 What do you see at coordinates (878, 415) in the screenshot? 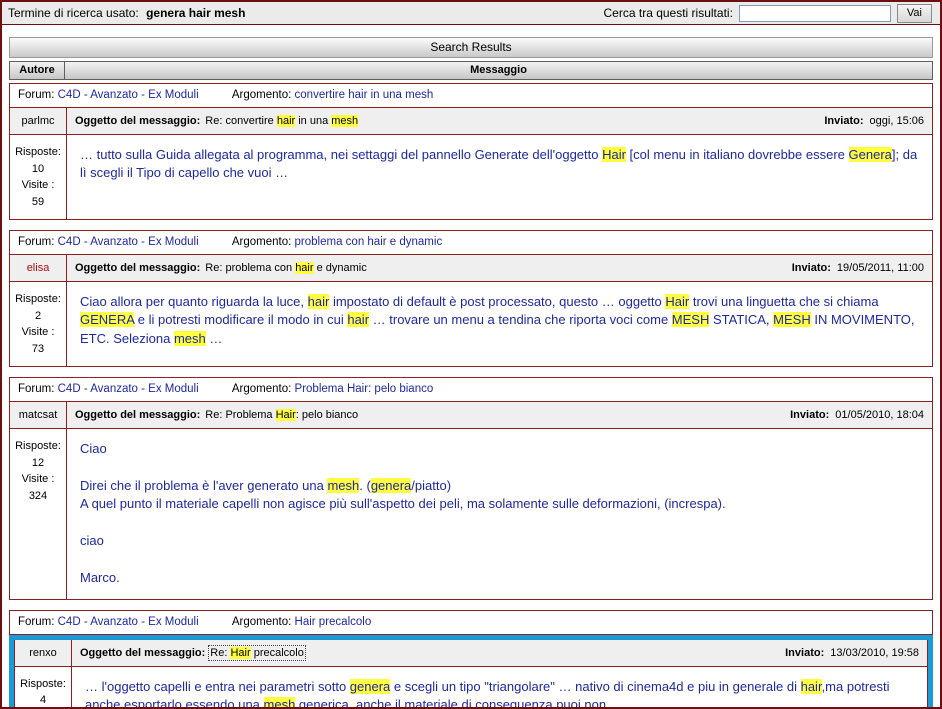
I see `sent-value: 01/05/2010, 18:04` at bounding box center [878, 415].